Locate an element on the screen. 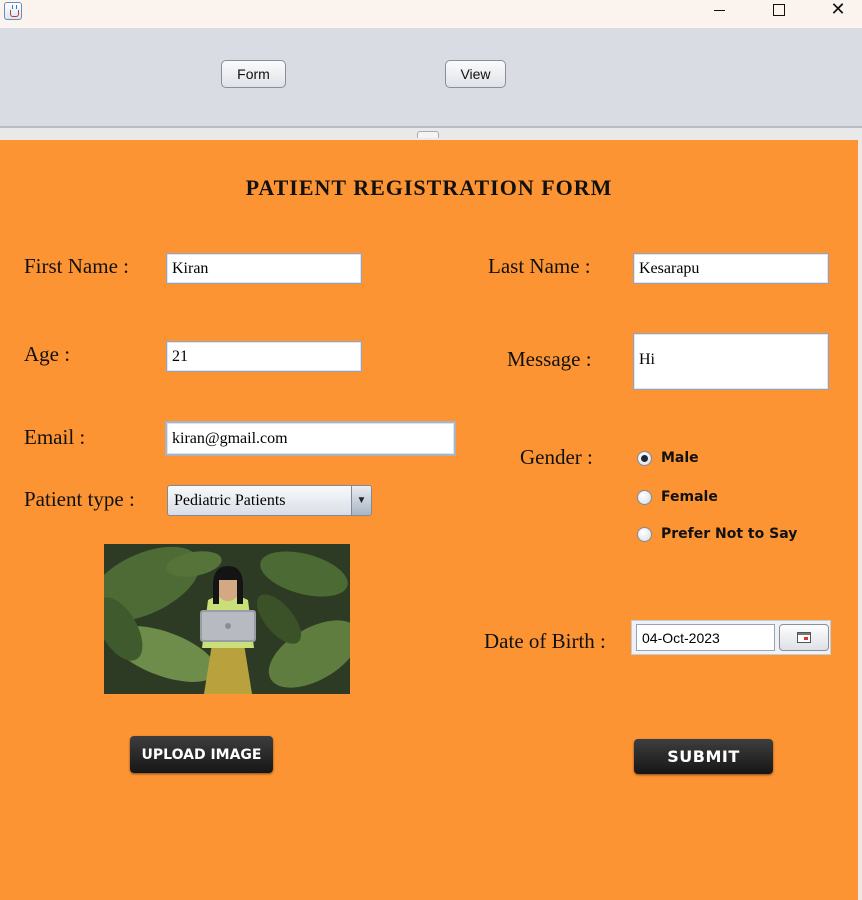 This screenshot has height=900, width=862. first-name-label: First Name : is located at coordinates (76, 266).